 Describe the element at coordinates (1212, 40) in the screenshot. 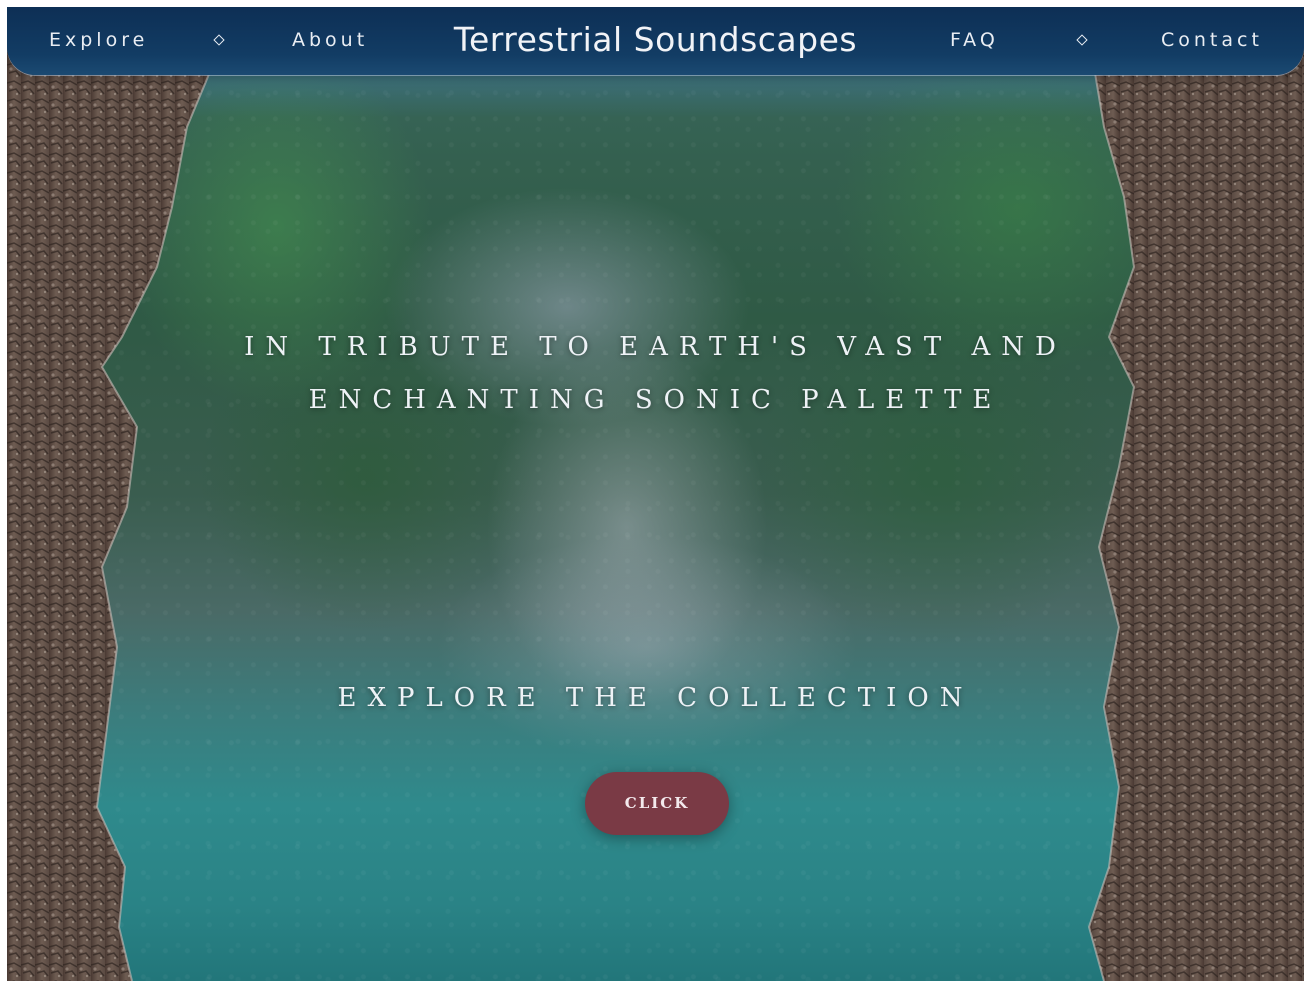

I see `nav-link-contact: Contact` at that location.